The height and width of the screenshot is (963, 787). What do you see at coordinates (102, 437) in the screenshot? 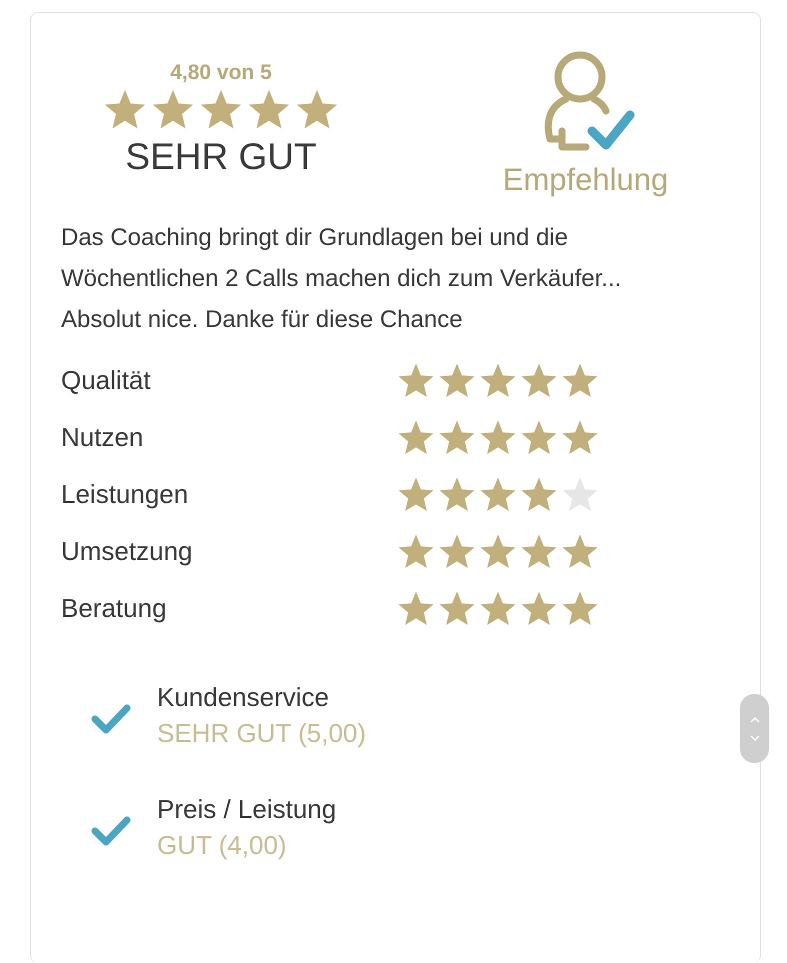
I see `criterion-label: Nutzen` at bounding box center [102, 437].